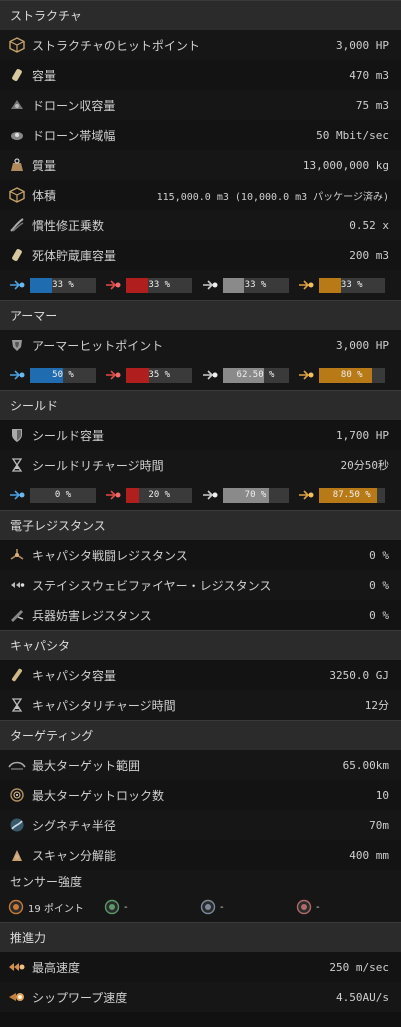 The height and width of the screenshot is (1027, 401). What do you see at coordinates (344, 907) in the screenshot?
I see `gravimetric-sensor: -` at bounding box center [344, 907].